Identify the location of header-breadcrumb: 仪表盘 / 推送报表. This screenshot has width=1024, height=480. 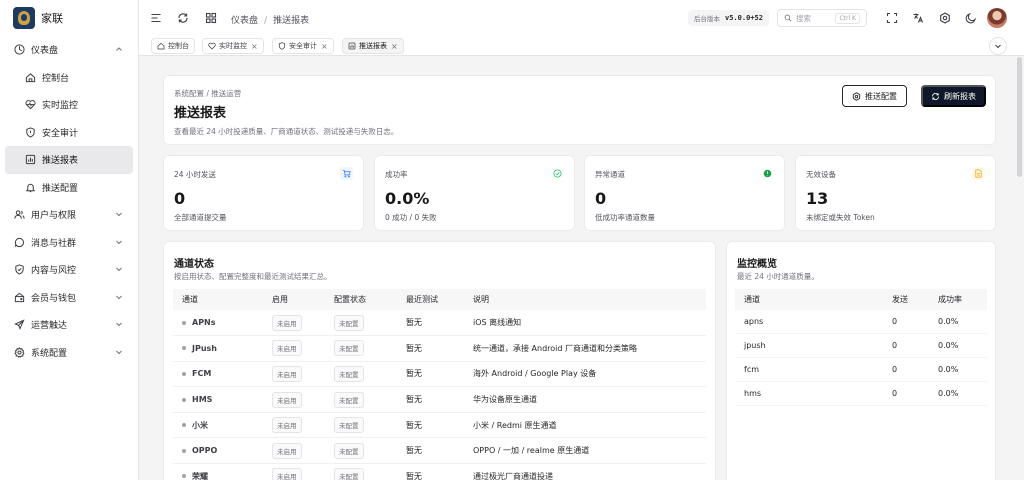
(270, 19).